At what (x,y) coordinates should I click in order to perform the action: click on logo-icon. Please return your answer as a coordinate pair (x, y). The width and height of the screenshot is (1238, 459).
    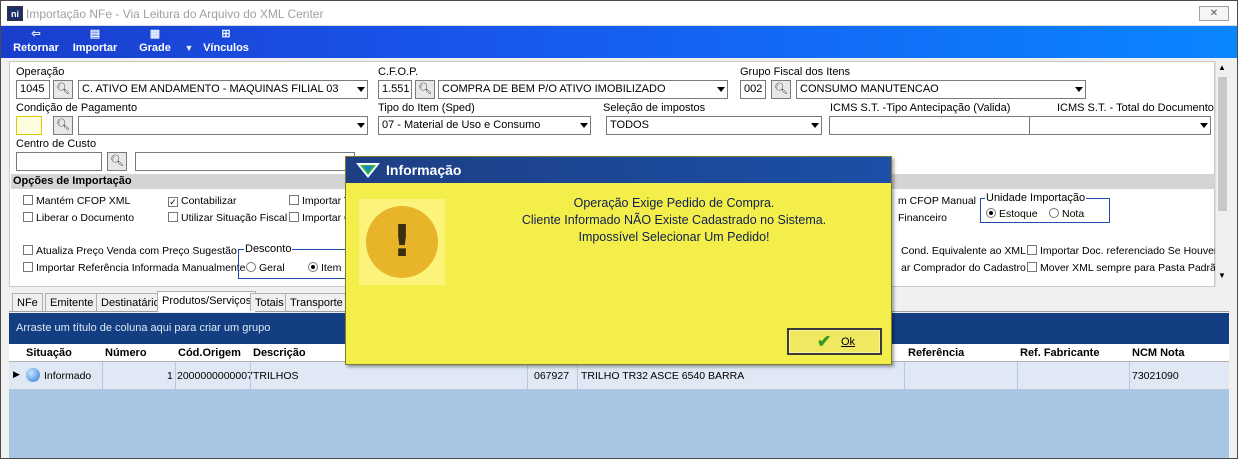
    Looking at the image, I should click on (368, 170).